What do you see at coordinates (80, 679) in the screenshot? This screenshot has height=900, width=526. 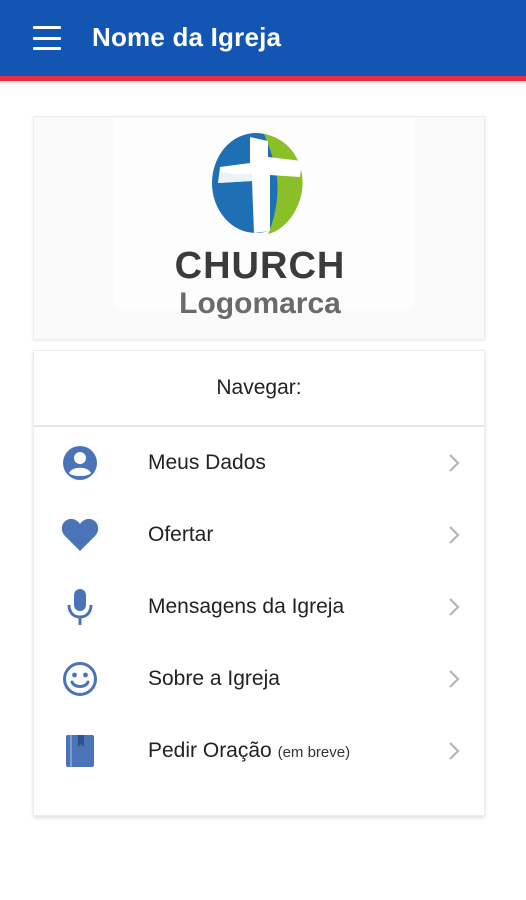 I see `smiley-face-icon` at bounding box center [80, 679].